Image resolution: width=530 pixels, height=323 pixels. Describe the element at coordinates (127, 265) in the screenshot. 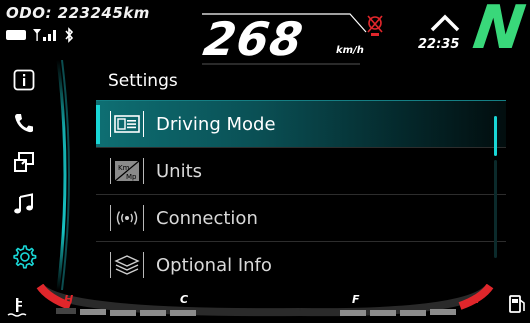

I see `optional-info-icon` at that location.